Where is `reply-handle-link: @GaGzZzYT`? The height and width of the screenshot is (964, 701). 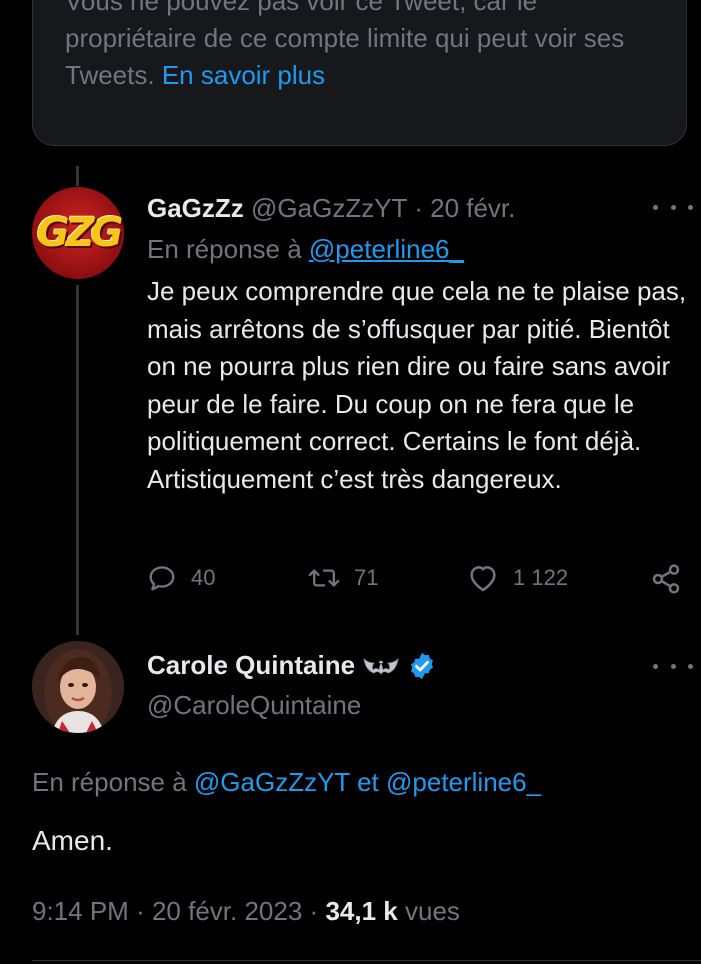
reply-handle-link: @GaGzZzYT is located at coordinates (272, 782).